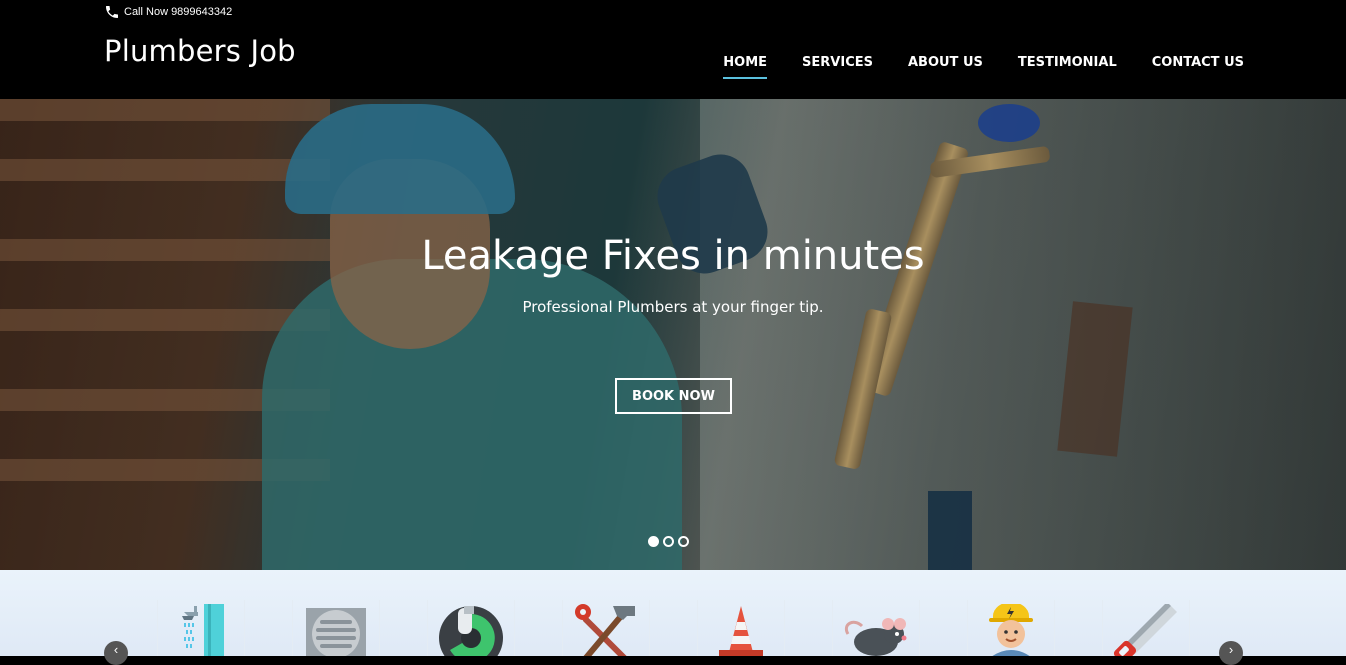  I want to click on carousel-next-button: ›, so click(1231, 653).